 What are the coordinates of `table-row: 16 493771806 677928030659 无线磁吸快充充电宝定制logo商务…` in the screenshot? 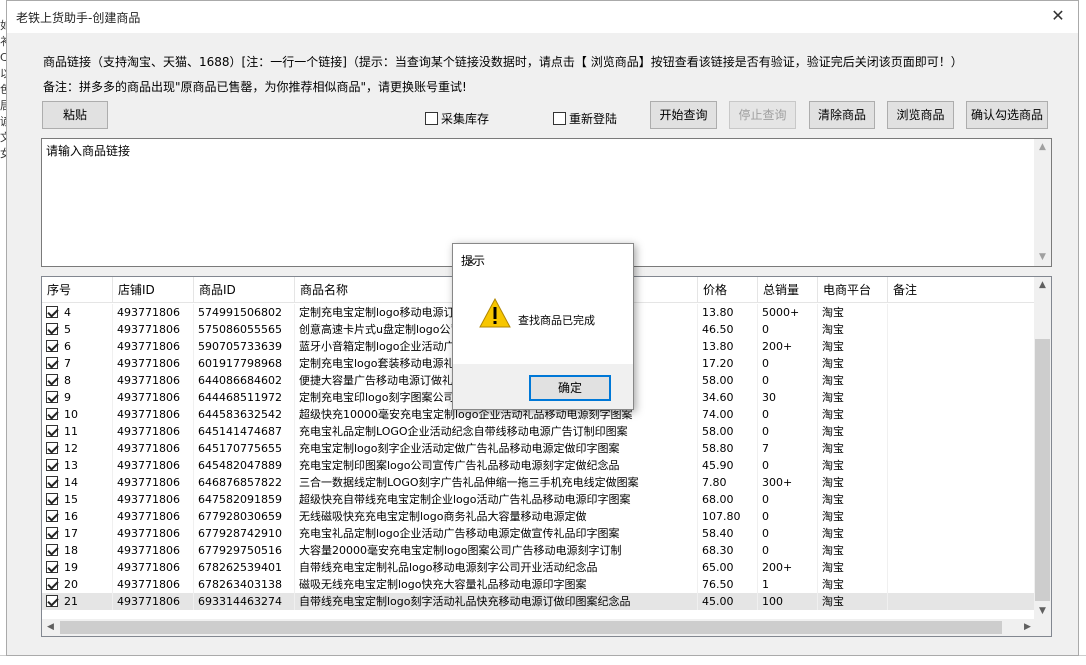 It's located at (539, 516).